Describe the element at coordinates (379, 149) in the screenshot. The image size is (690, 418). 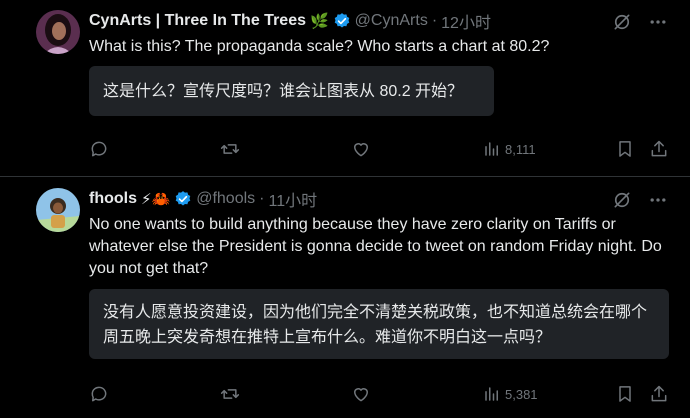
I see `action-bar: 8,111` at that location.